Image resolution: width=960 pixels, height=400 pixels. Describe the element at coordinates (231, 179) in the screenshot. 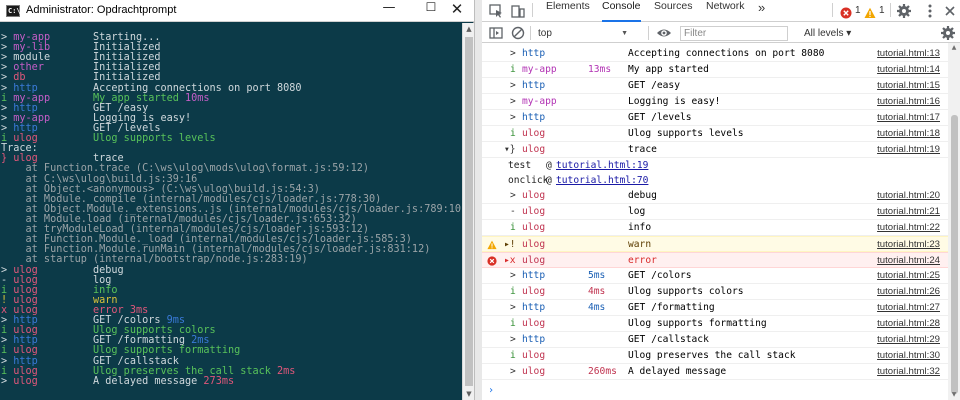

I see `terminal-line: at C:\ws\ulog\build.js:39:16` at that location.